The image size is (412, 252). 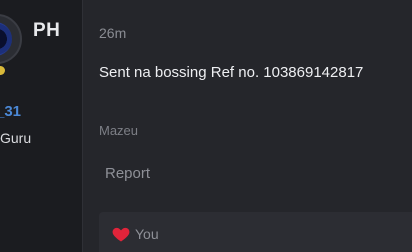 I want to click on heart-icon, so click(x=121, y=234).